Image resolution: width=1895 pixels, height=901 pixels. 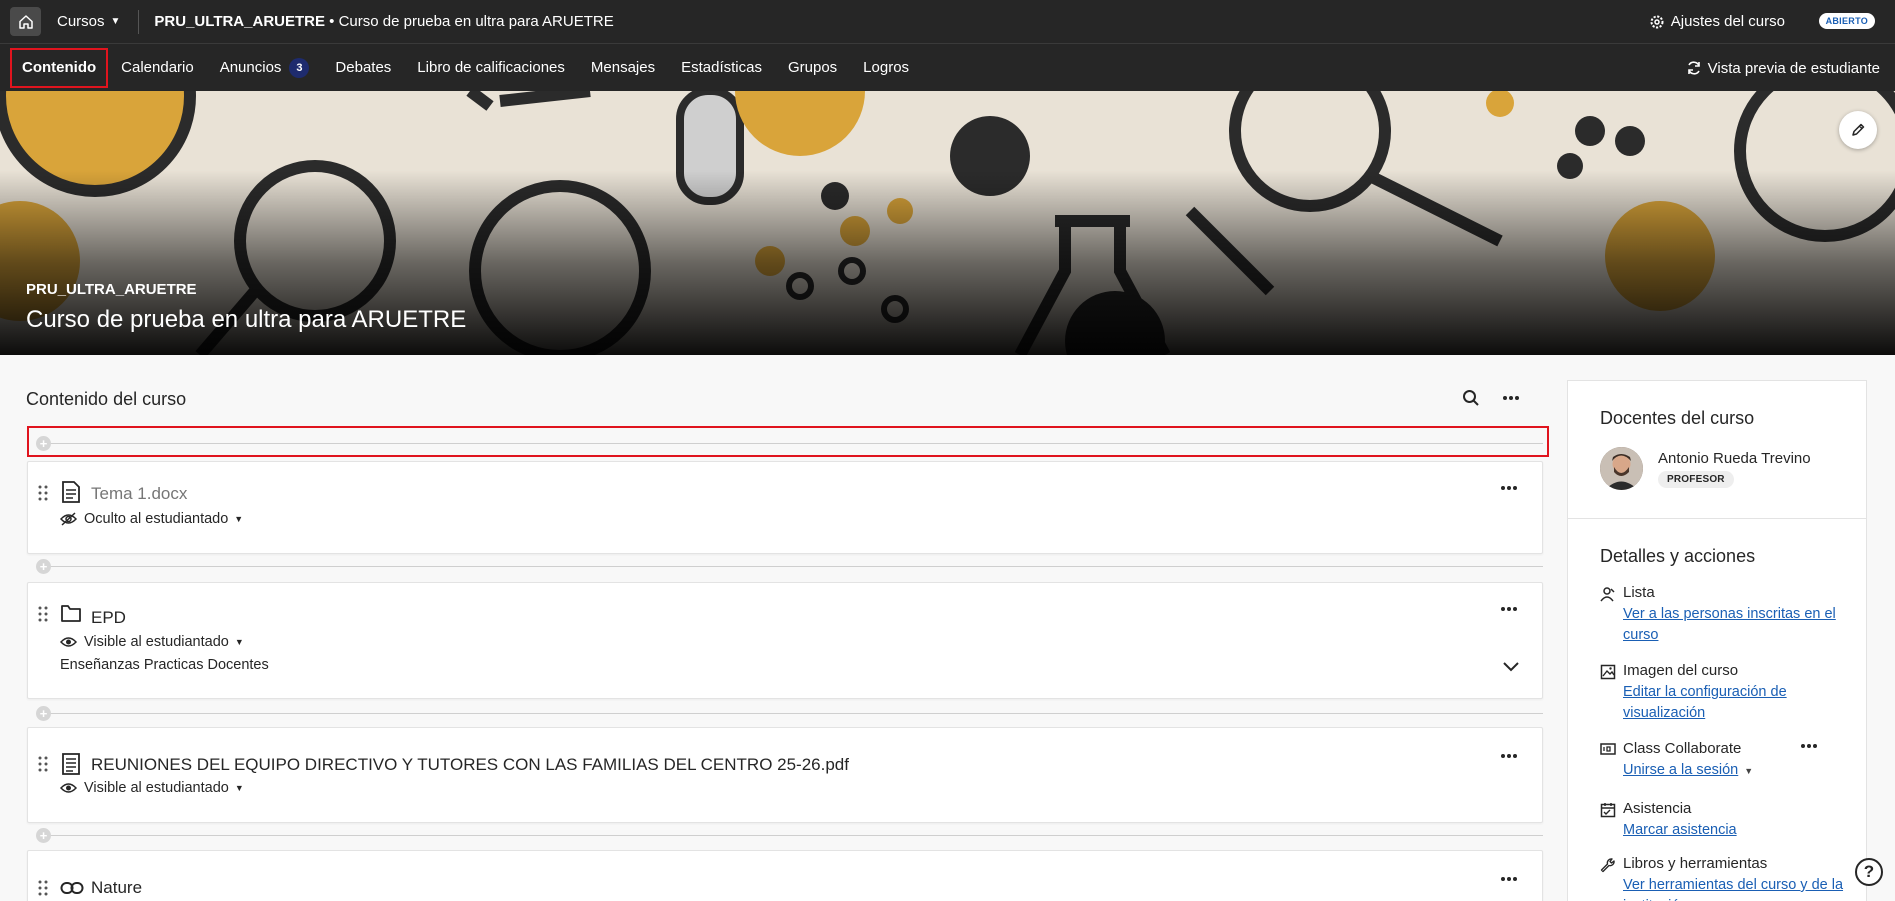 I want to click on collaborate-icon, so click(x=1608, y=749).